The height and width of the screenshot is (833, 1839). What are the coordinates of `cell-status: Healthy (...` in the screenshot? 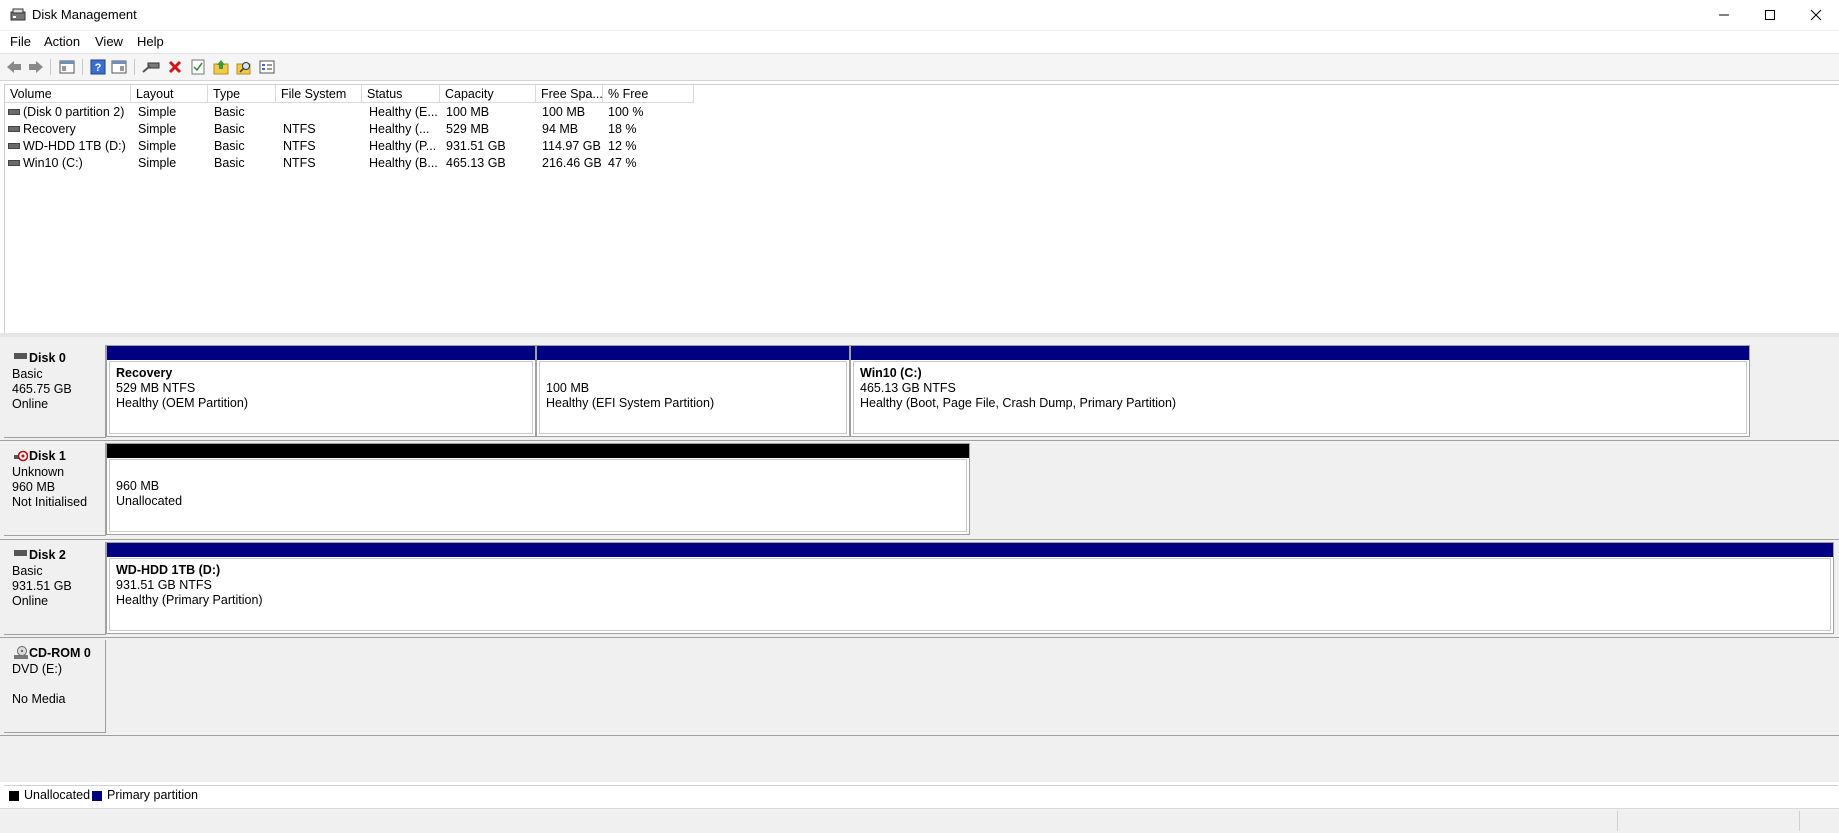 It's located at (399, 129).